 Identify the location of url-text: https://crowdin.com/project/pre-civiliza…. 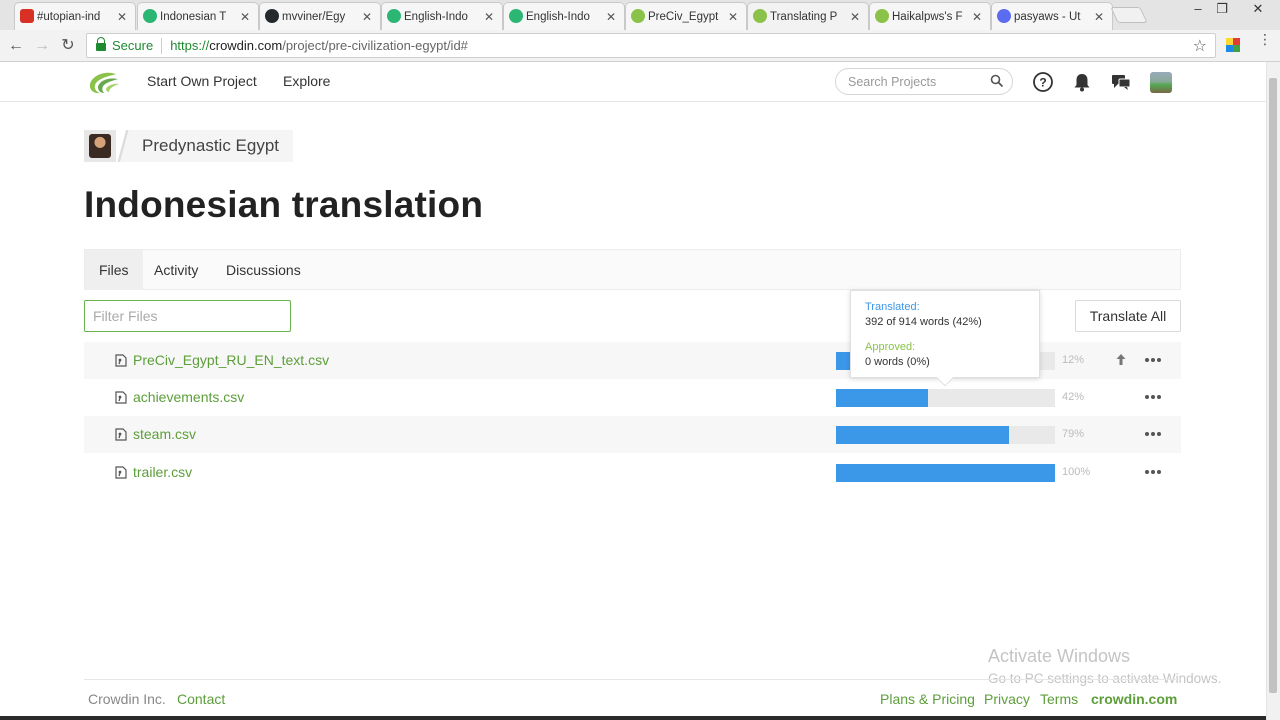
(319, 45).